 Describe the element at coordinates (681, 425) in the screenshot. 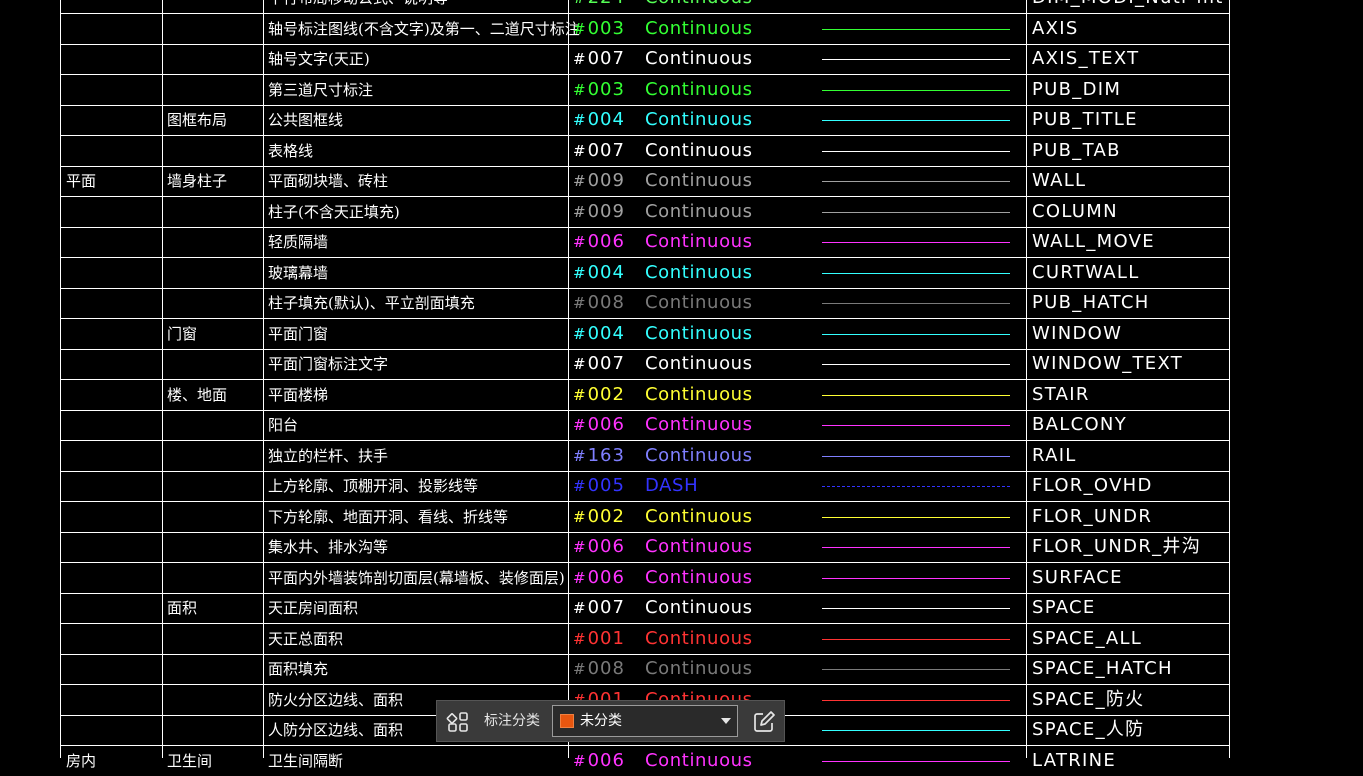

I see `table-row: 阳台 #006 Continuous BALCONY` at that location.